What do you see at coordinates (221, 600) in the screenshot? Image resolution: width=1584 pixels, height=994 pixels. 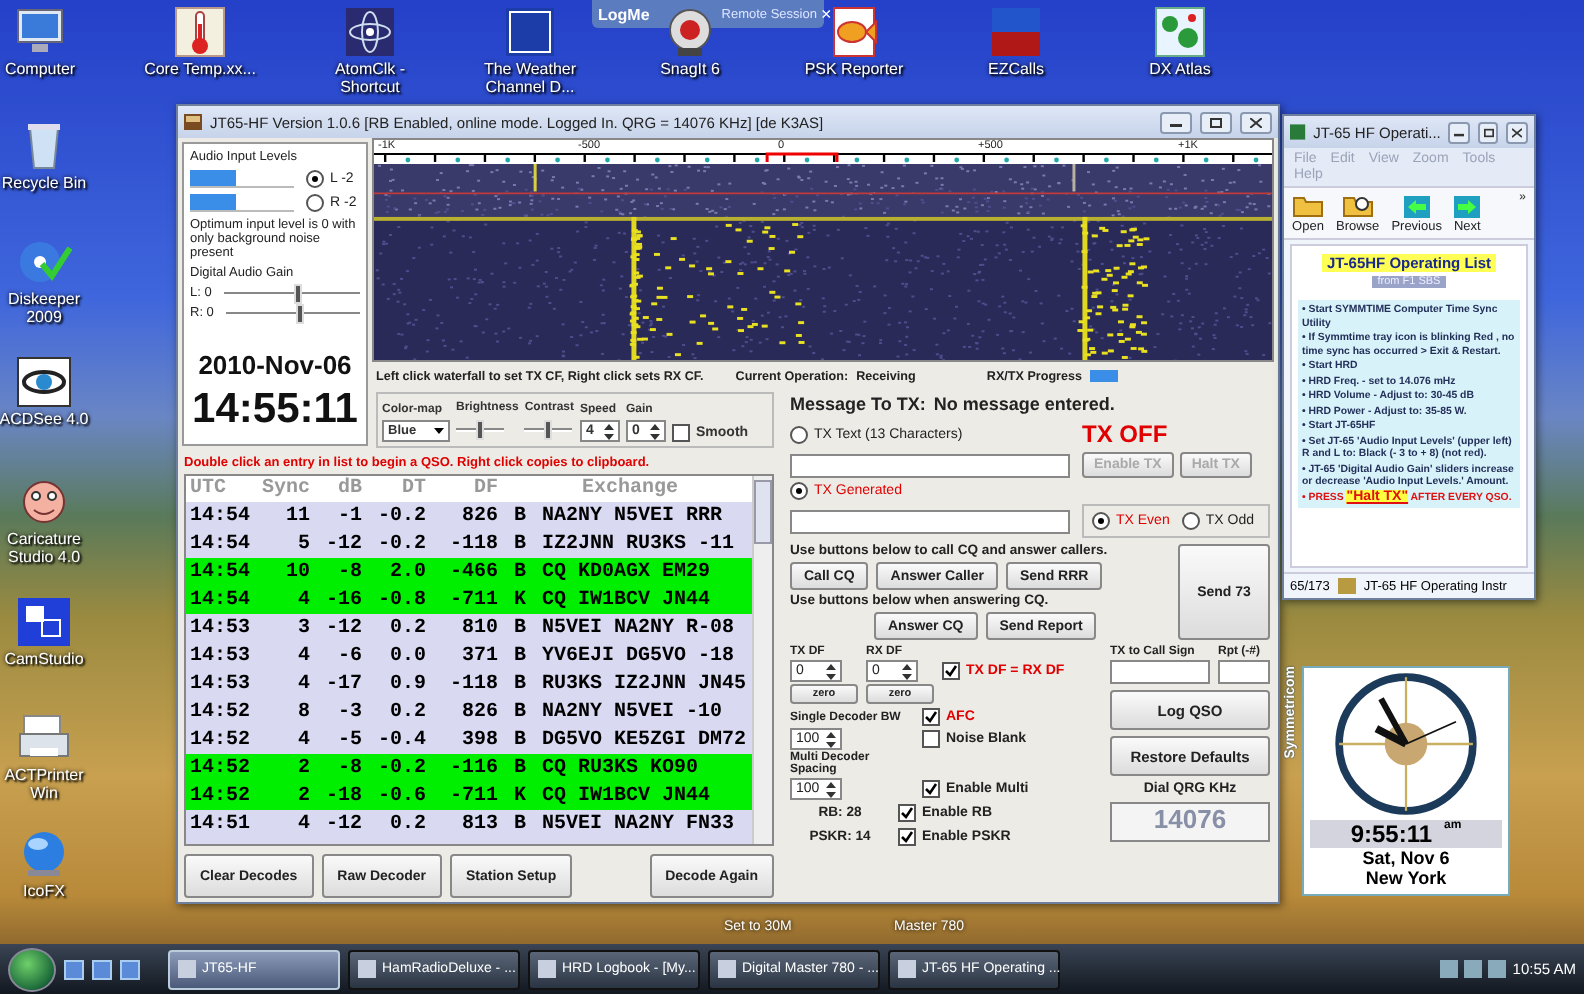 I see `table-cell-text: 14:54` at bounding box center [221, 600].